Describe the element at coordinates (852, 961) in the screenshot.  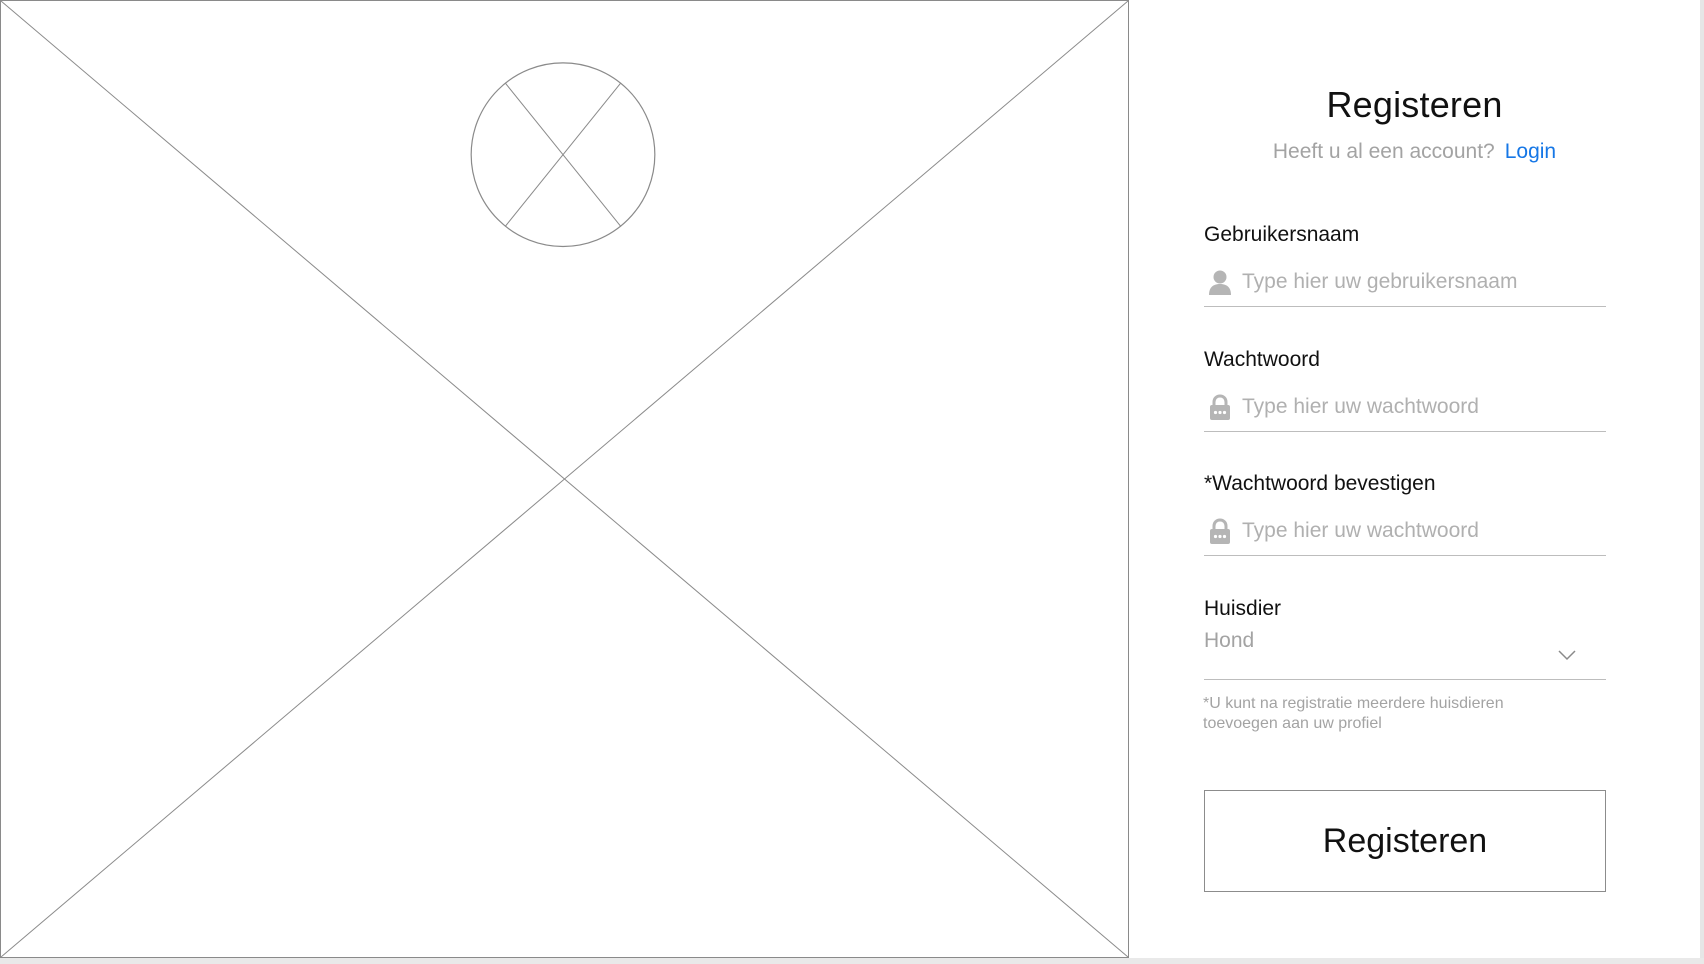
I see `window-edge-bottom` at that location.